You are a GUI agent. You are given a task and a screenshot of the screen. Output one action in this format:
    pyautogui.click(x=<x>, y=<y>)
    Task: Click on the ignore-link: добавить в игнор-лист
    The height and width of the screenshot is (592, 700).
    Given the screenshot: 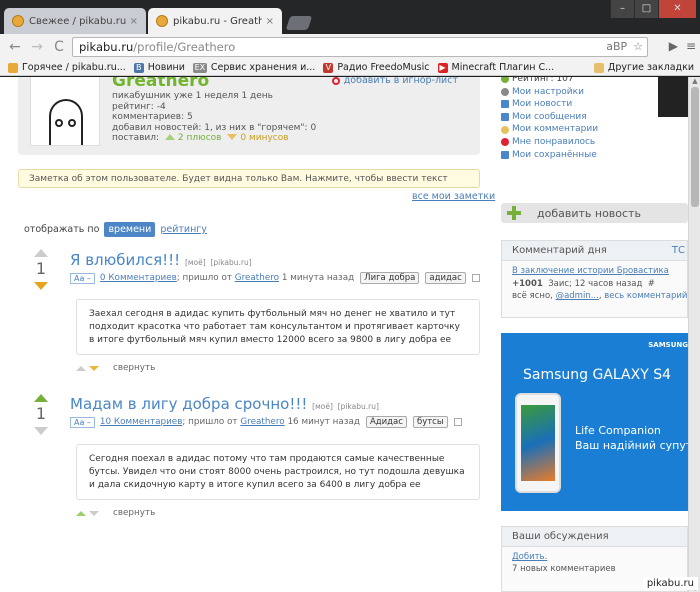 What is the action you would take?
    pyautogui.click(x=394, y=81)
    